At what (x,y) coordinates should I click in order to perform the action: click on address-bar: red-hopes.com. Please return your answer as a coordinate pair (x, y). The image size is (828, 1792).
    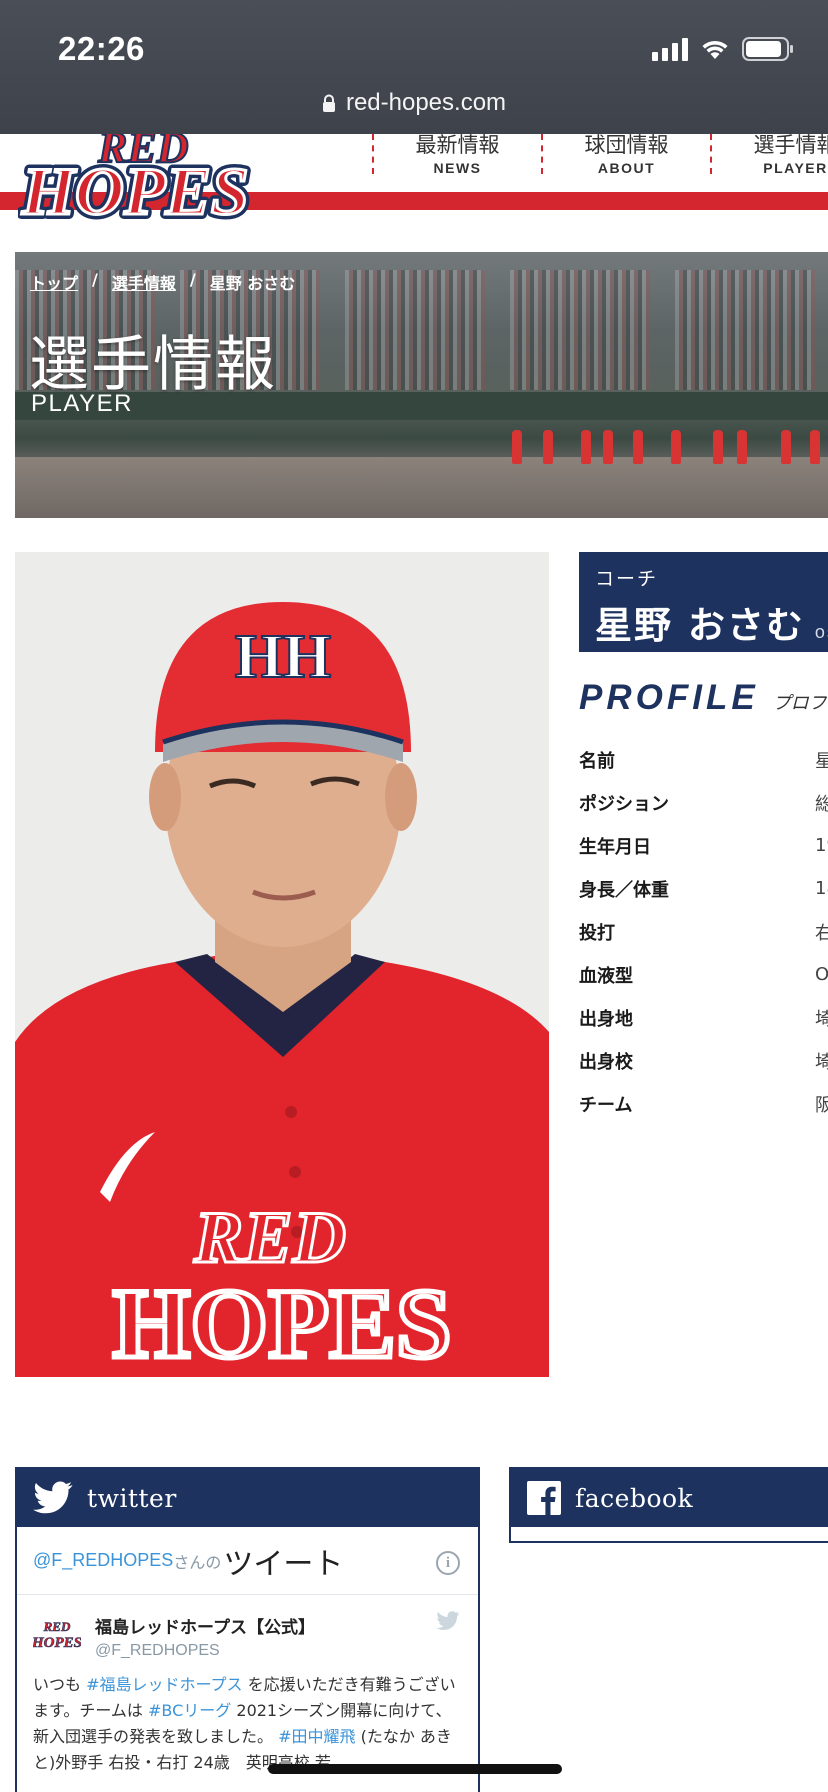
    Looking at the image, I should click on (414, 103).